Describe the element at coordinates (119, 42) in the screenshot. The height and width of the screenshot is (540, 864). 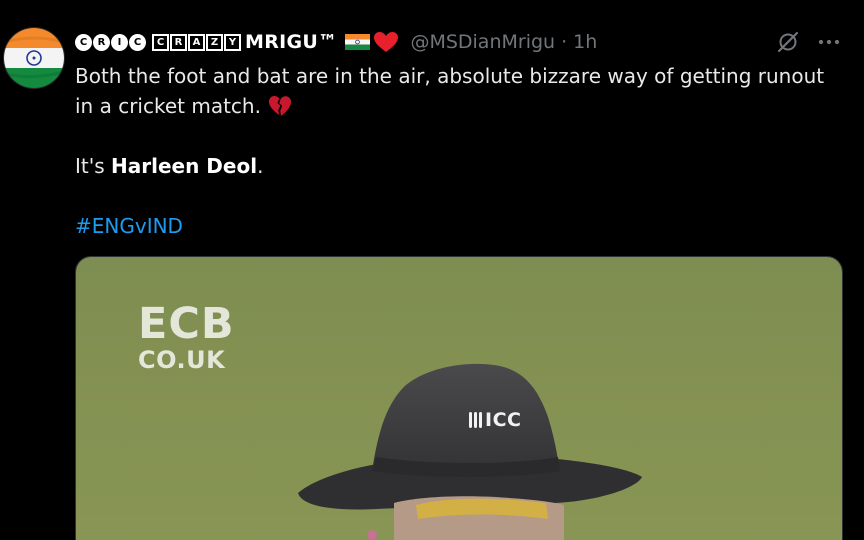
I see `name-glyph: I` at that location.